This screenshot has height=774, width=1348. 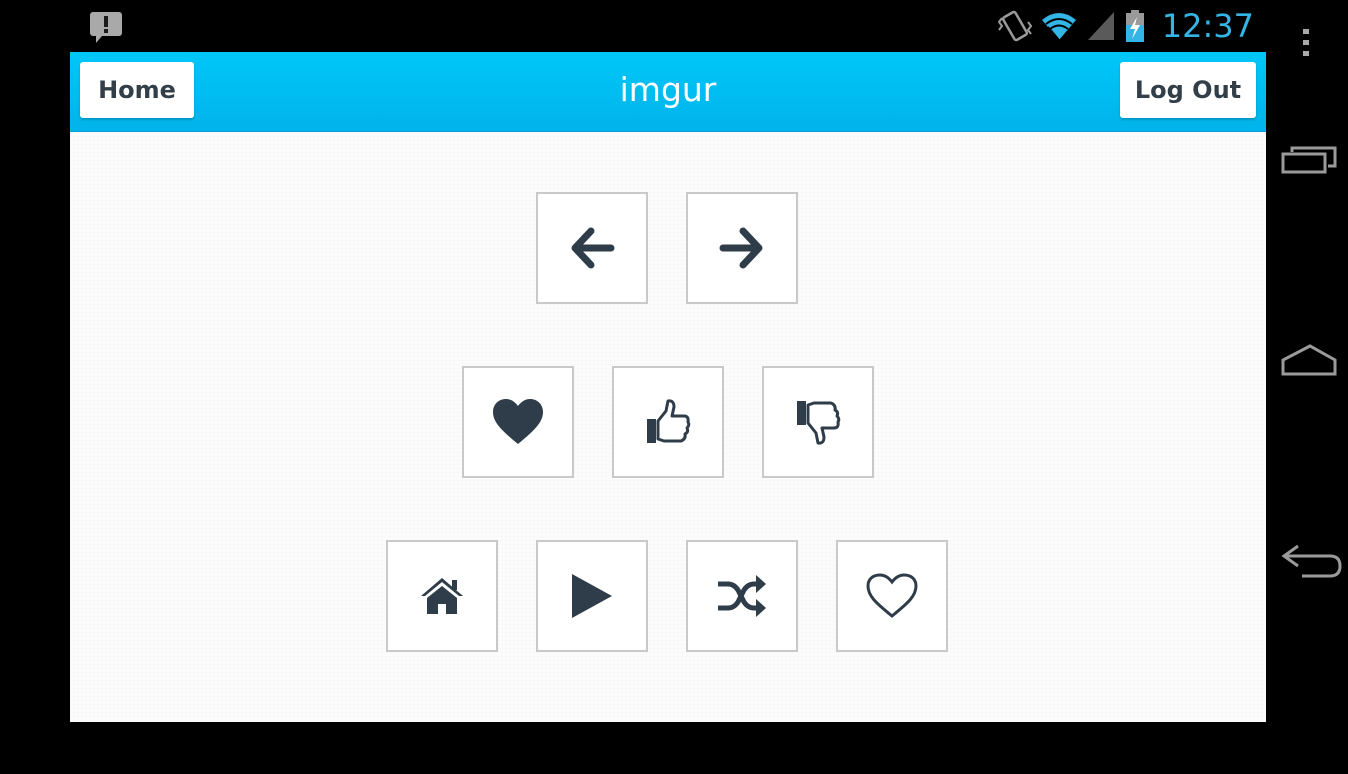 I want to click on favorite-button, so click(x=518, y=422).